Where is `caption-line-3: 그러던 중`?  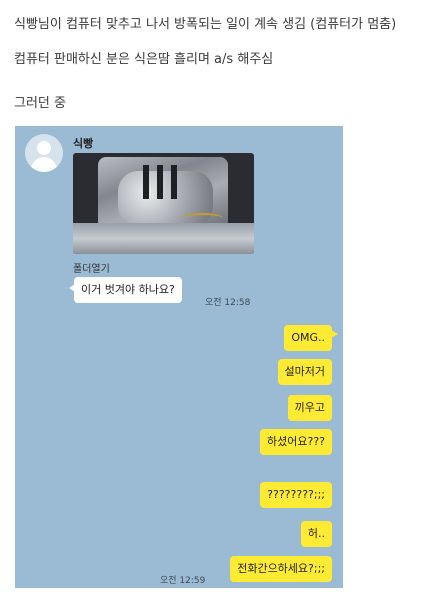
caption-line-3: 그러던 중 is located at coordinates (40, 103).